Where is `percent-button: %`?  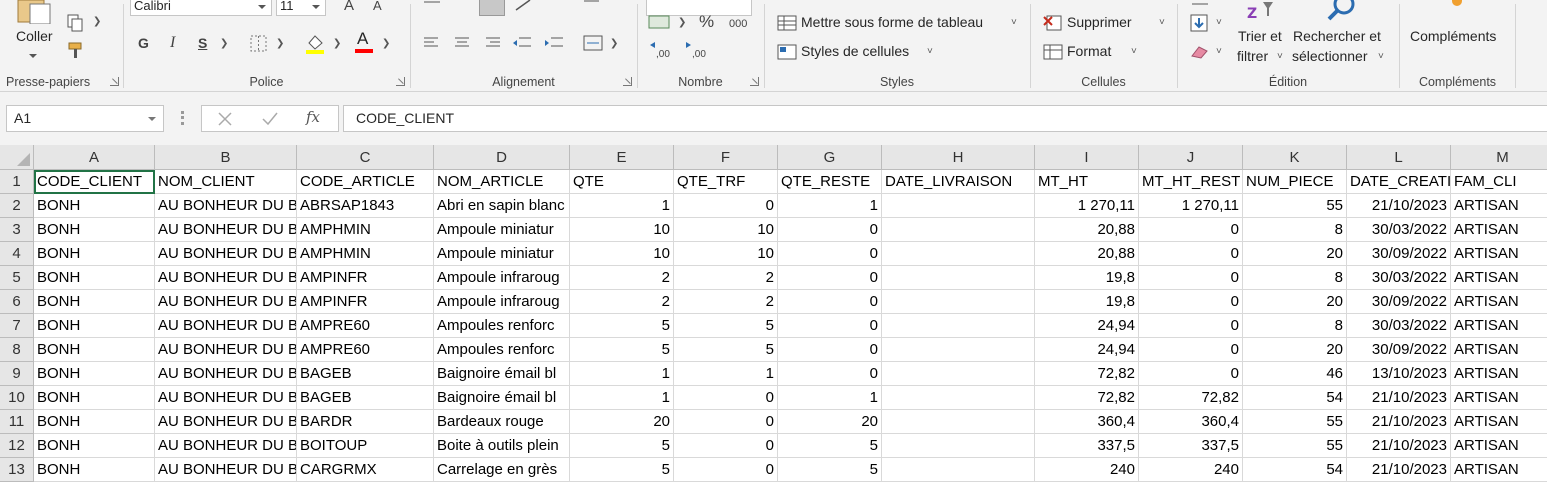 percent-button: % is located at coordinates (706, 21).